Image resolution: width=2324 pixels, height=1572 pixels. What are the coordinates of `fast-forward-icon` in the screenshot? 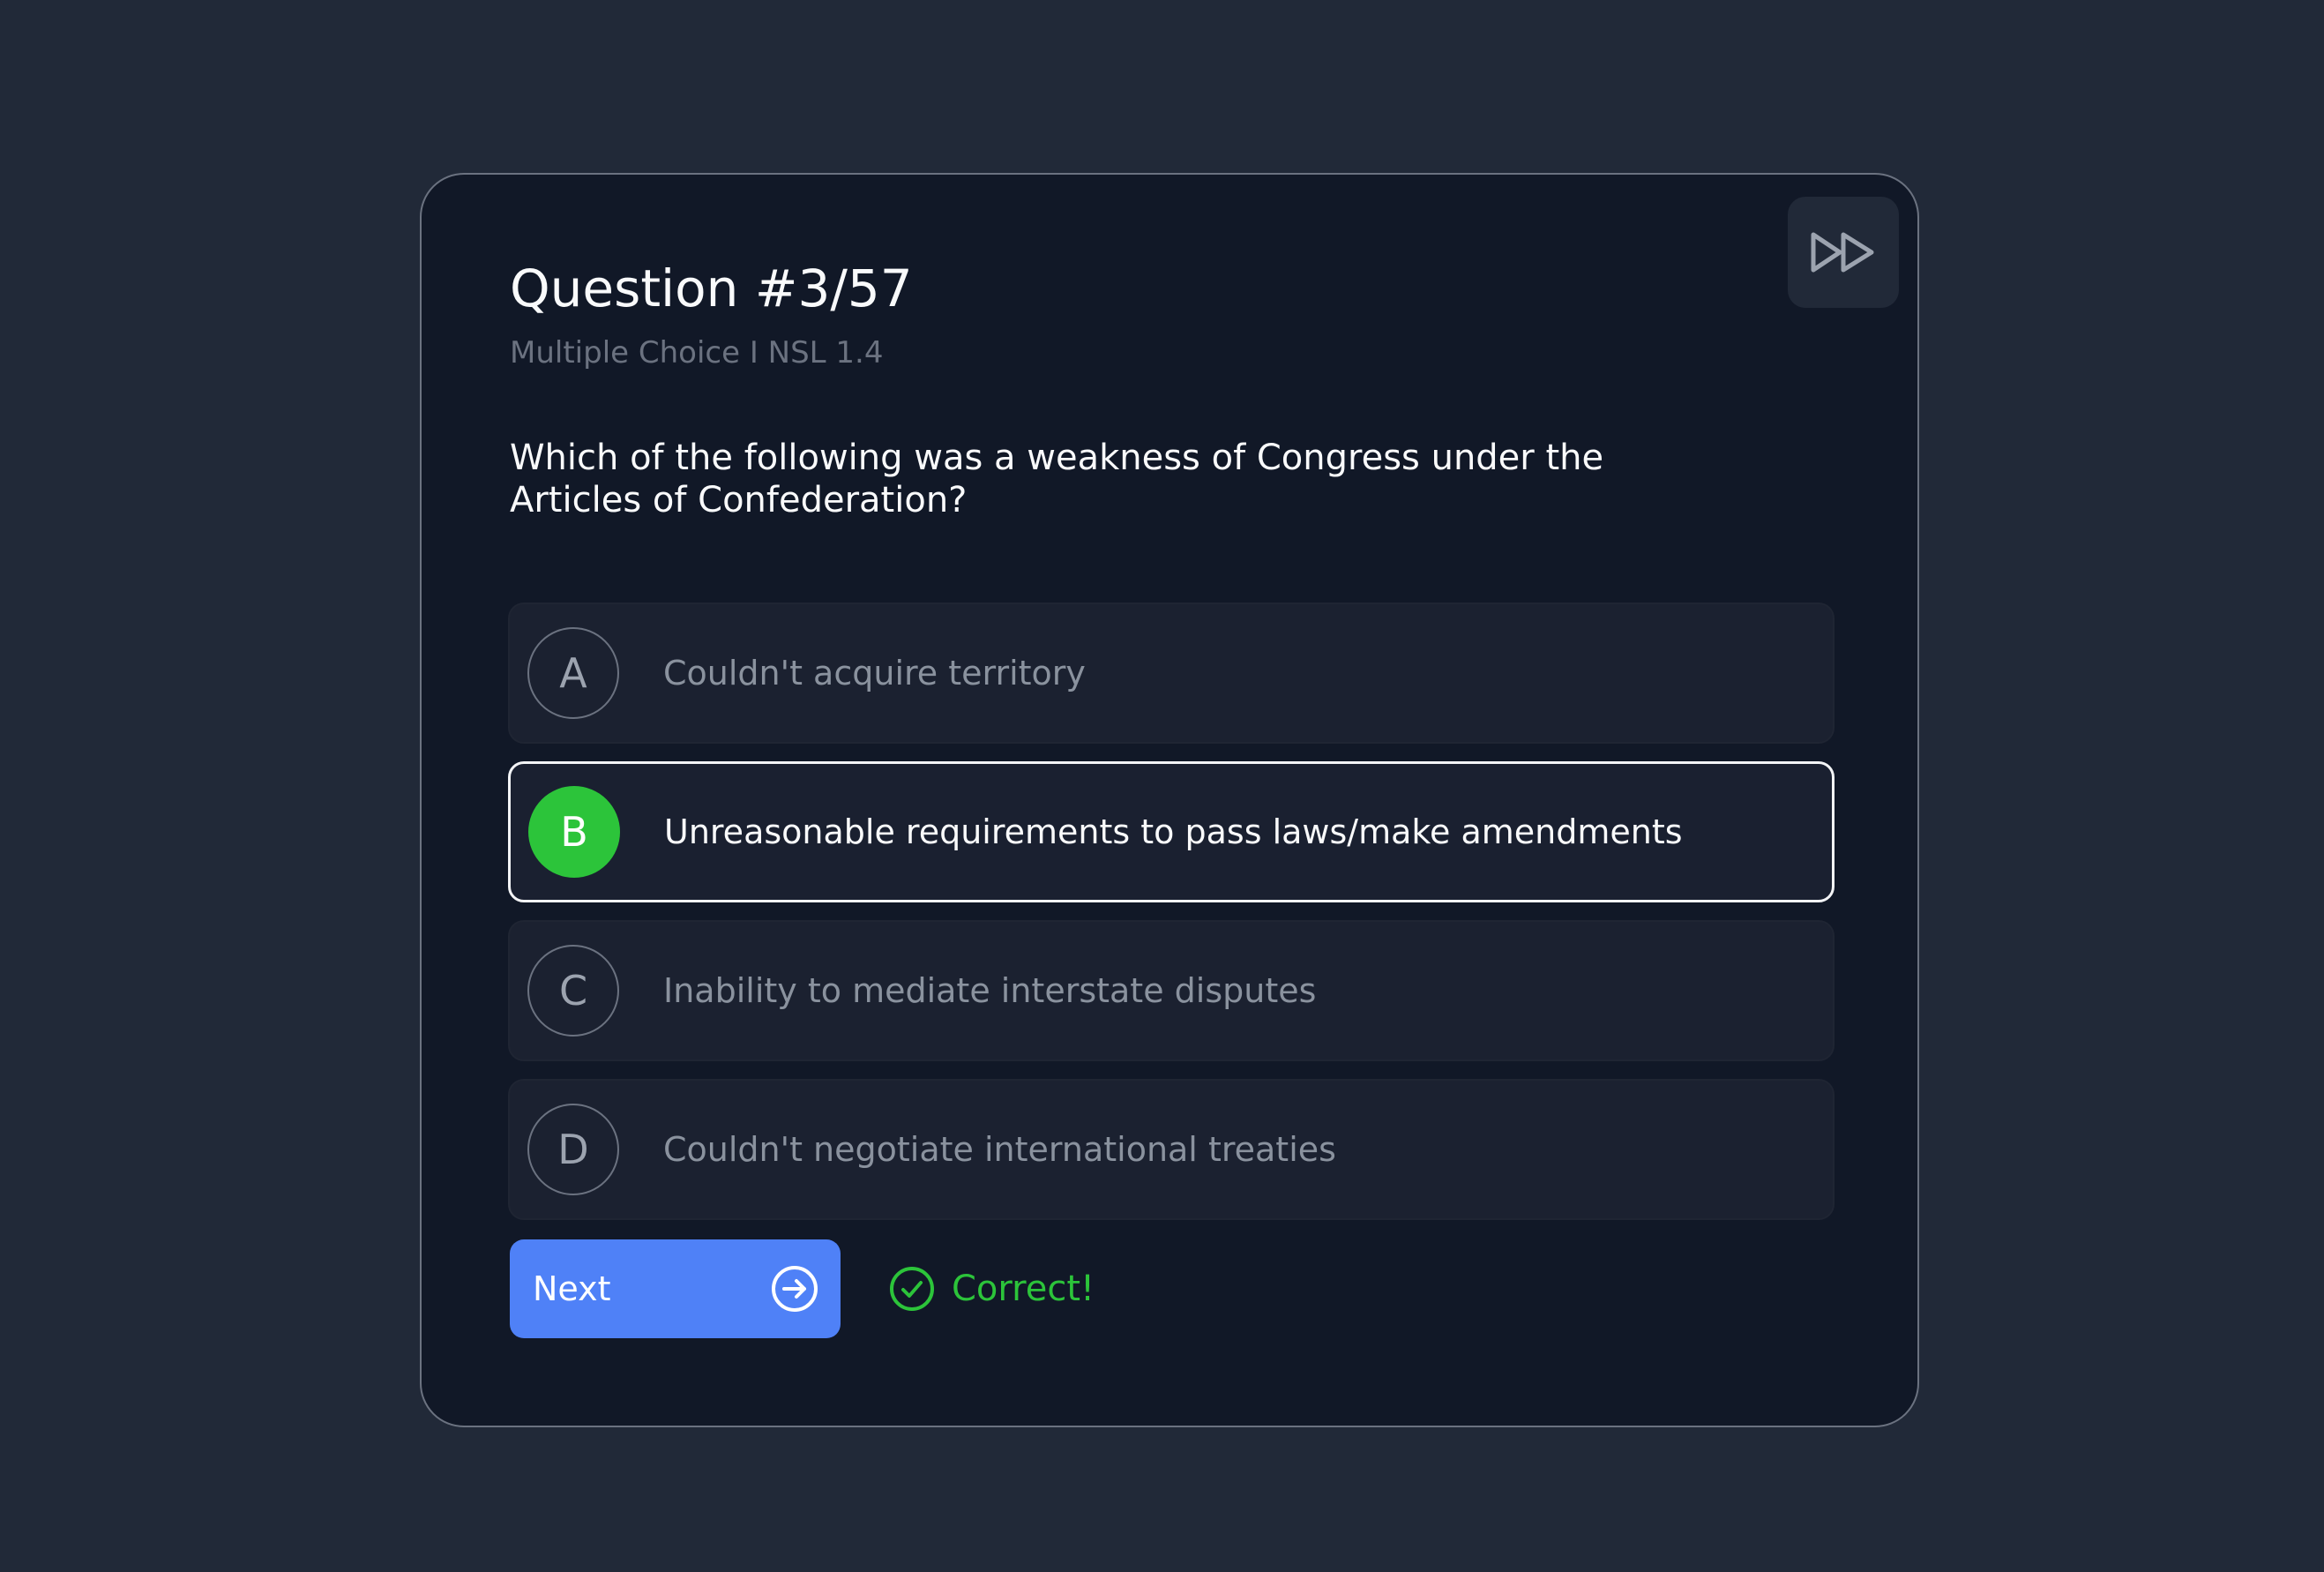 It's located at (1842, 253).